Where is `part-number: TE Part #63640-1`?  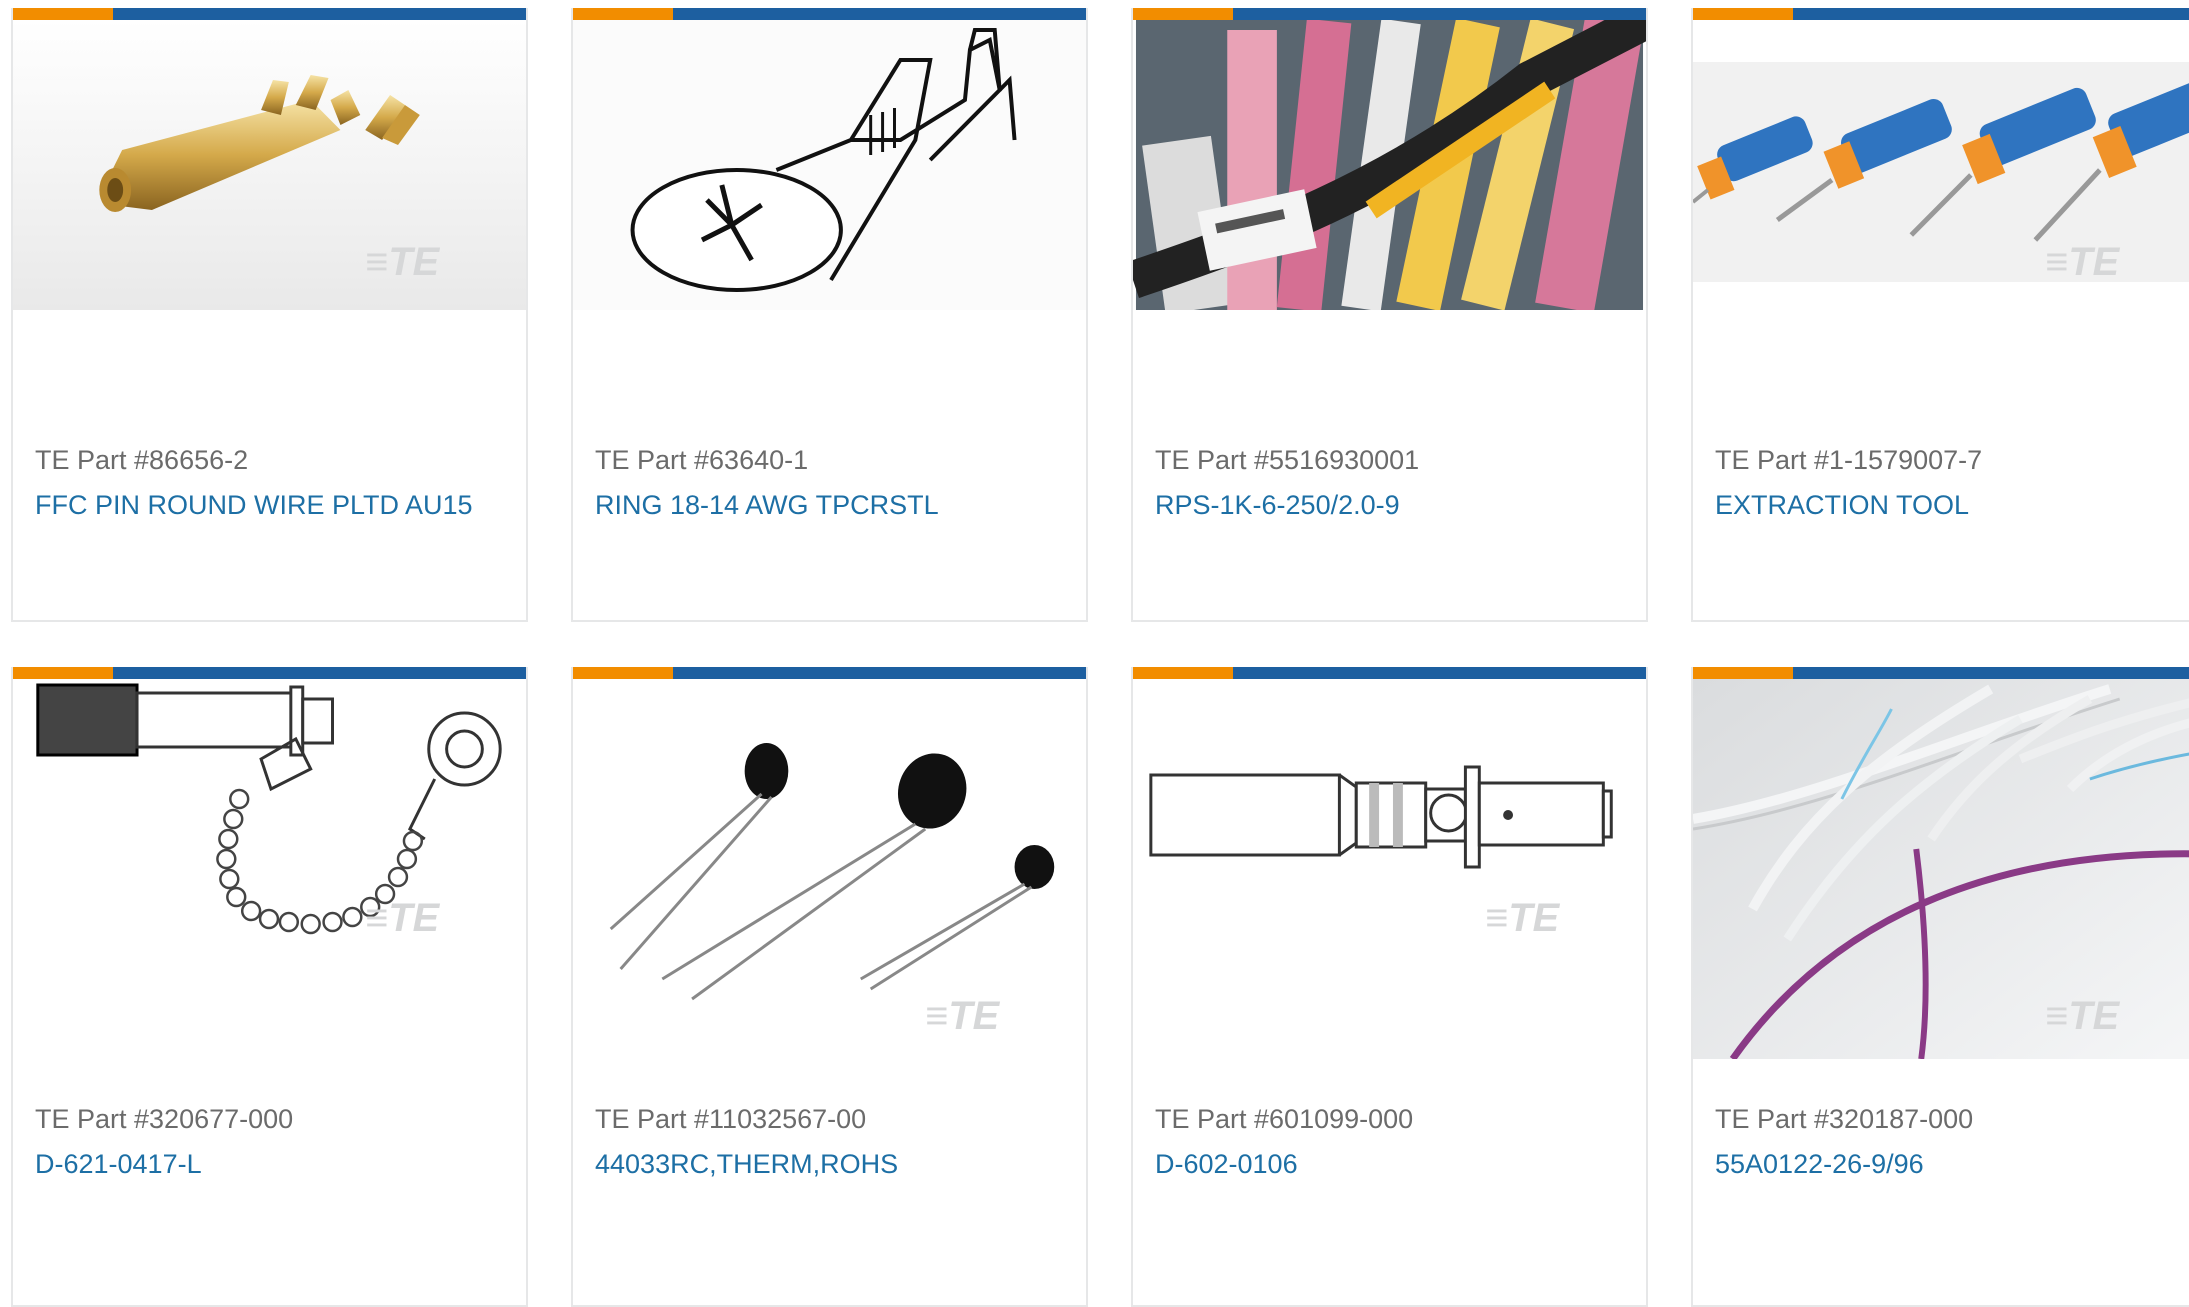
part-number: TE Part #63640-1 is located at coordinates (702, 460).